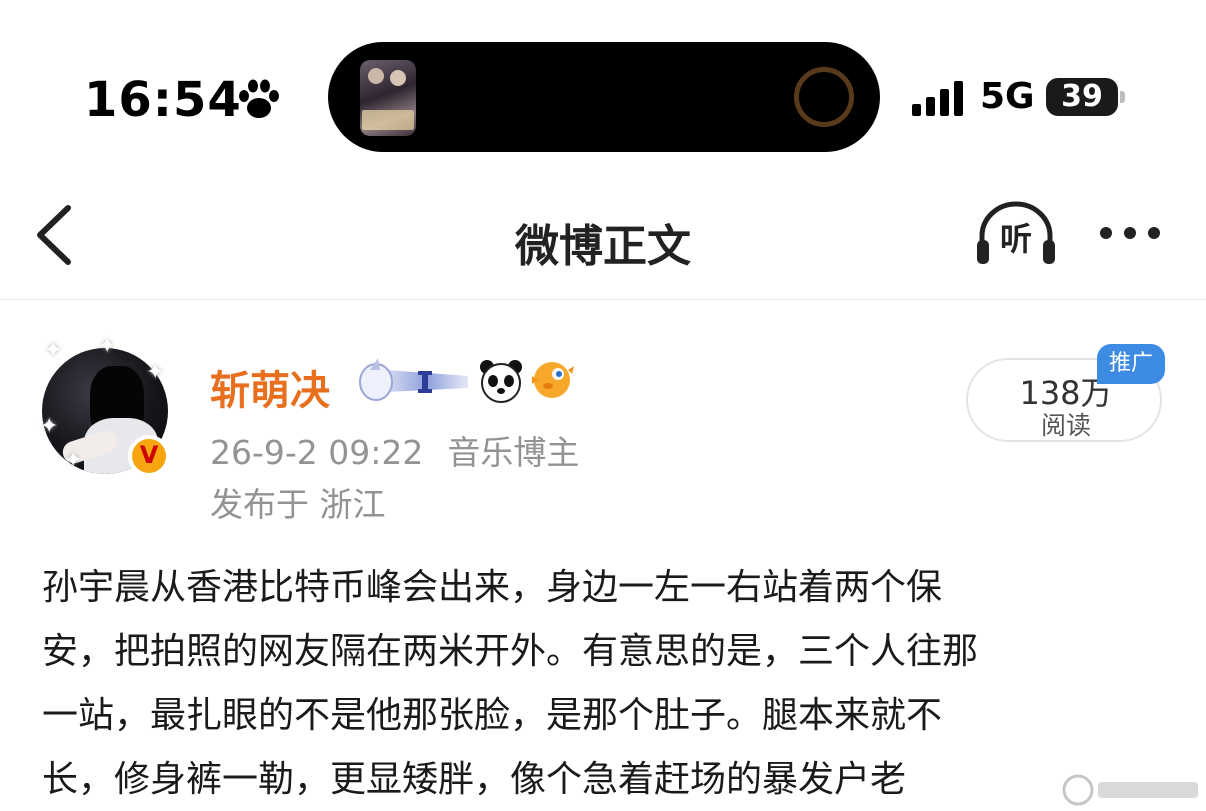  What do you see at coordinates (1130, 790) in the screenshot?
I see `watermark-icon` at bounding box center [1130, 790].